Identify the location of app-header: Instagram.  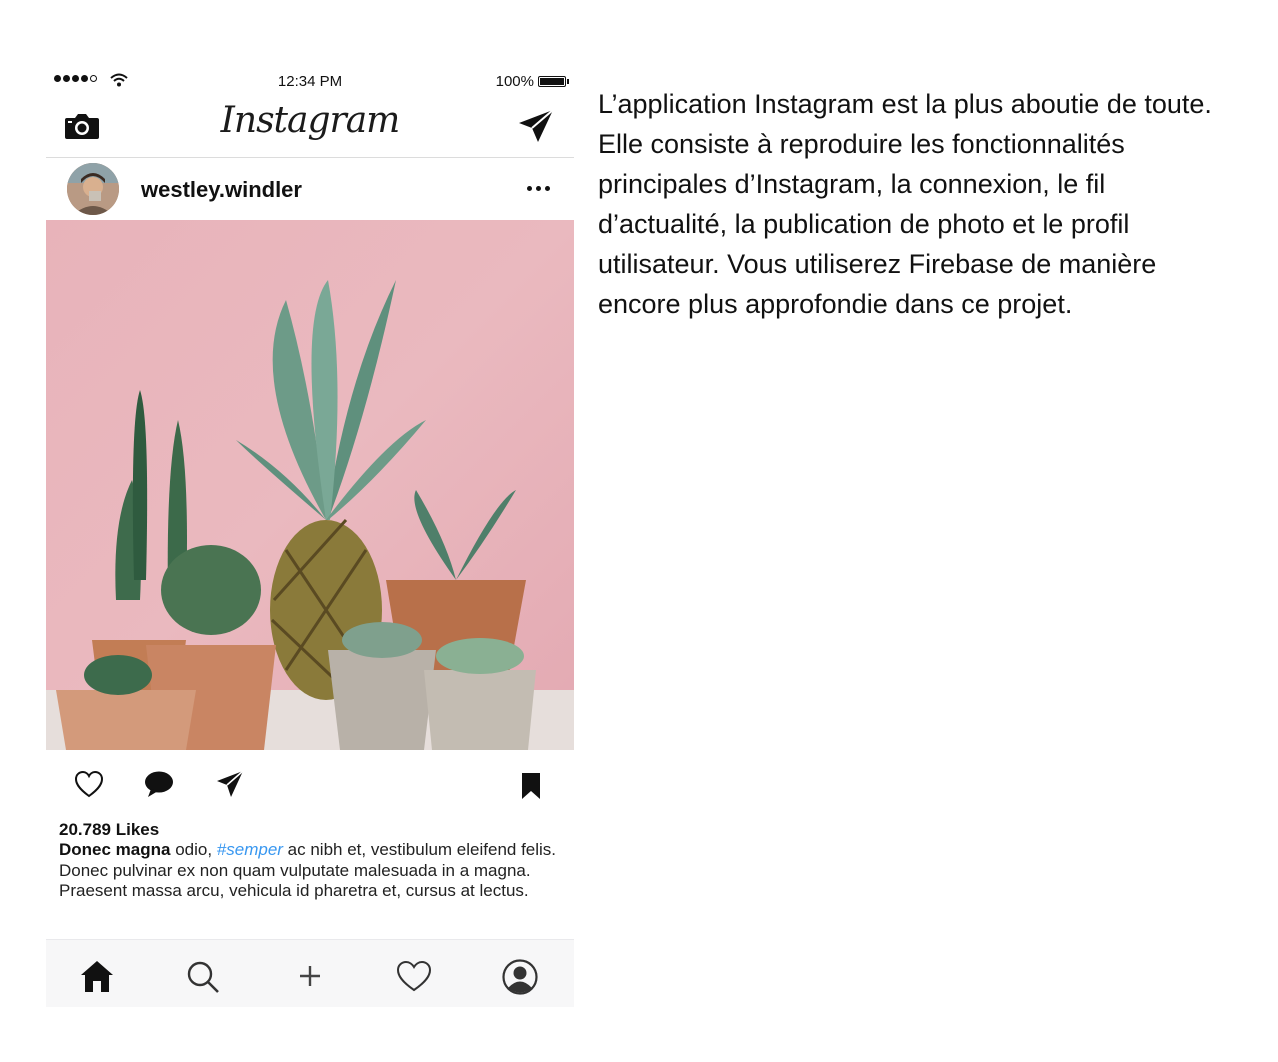
(310, 127).